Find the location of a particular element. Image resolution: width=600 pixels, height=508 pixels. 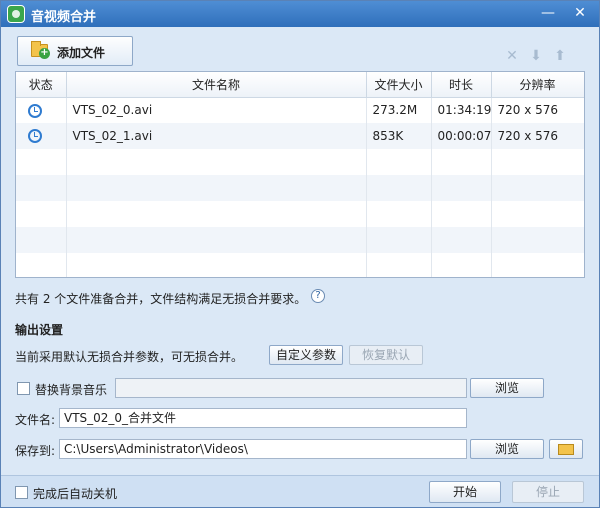

minimize-icon: — is located at coordinates (548, 13).